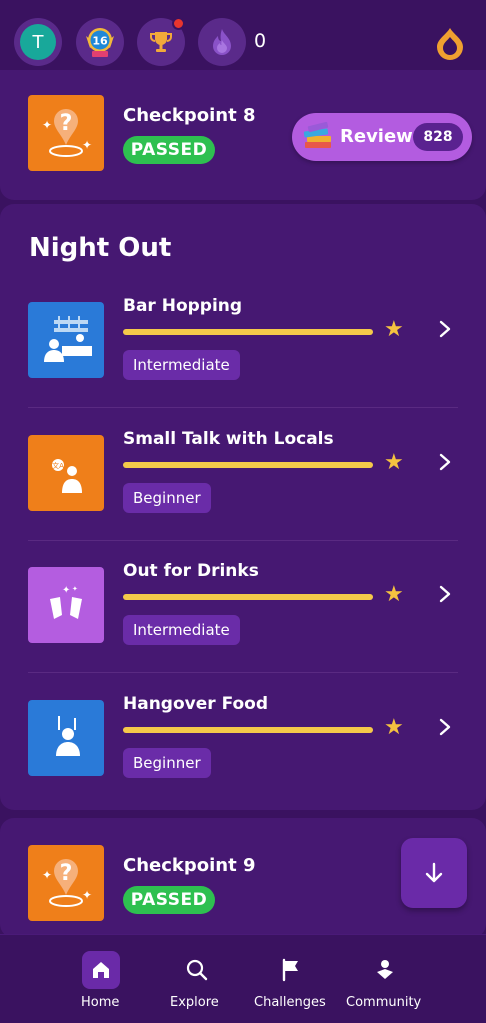 The width and height of the screenshot is (486, 1023). Describe the element at coordinates (243, 739) in the screenshot. I see `lesson-row-hangover-food: Hangover Food ★ Beginner` at that location.